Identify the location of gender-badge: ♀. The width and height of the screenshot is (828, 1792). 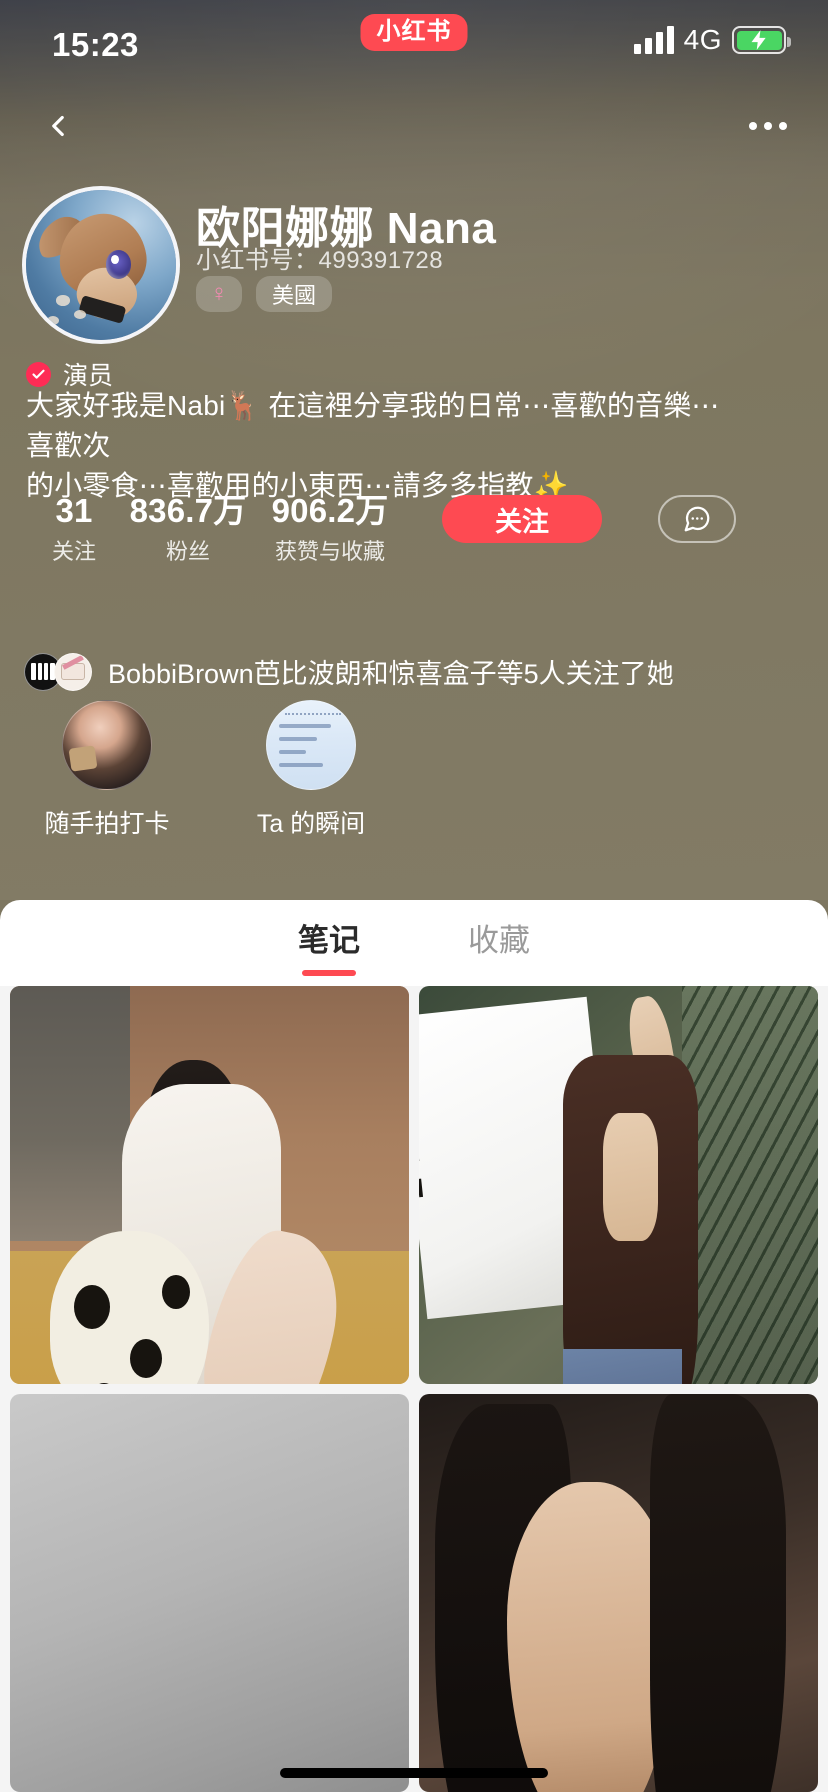
(219, 294).